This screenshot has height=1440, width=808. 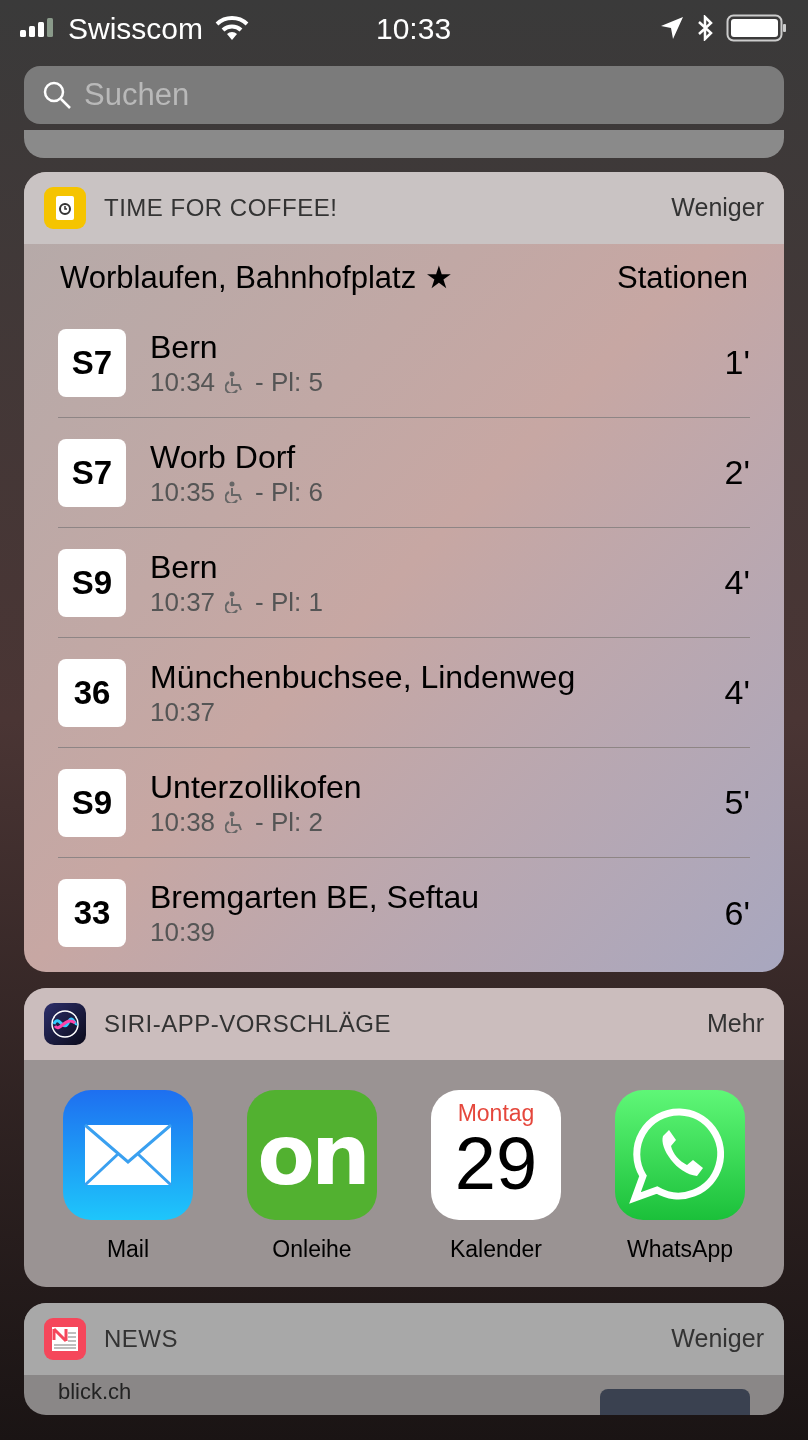 What do you see at coordinates (737, 913) in the screenshot?
I see `minutes-until-departure: 6'` at bounding box center [737, 913].